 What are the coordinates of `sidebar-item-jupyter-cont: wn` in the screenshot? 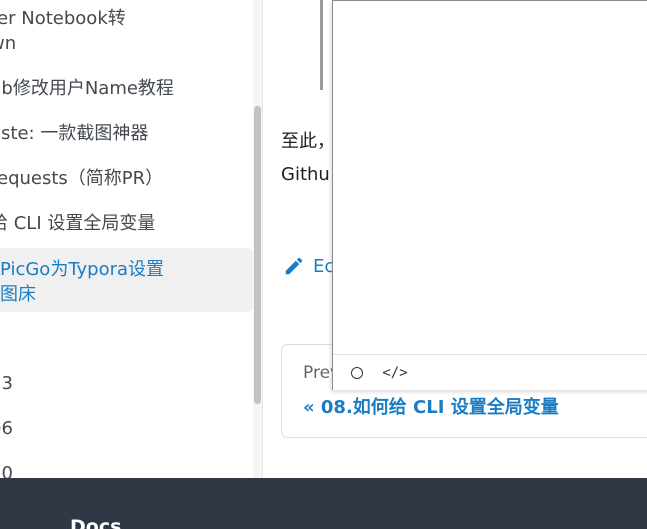 It's located at (8, 43).